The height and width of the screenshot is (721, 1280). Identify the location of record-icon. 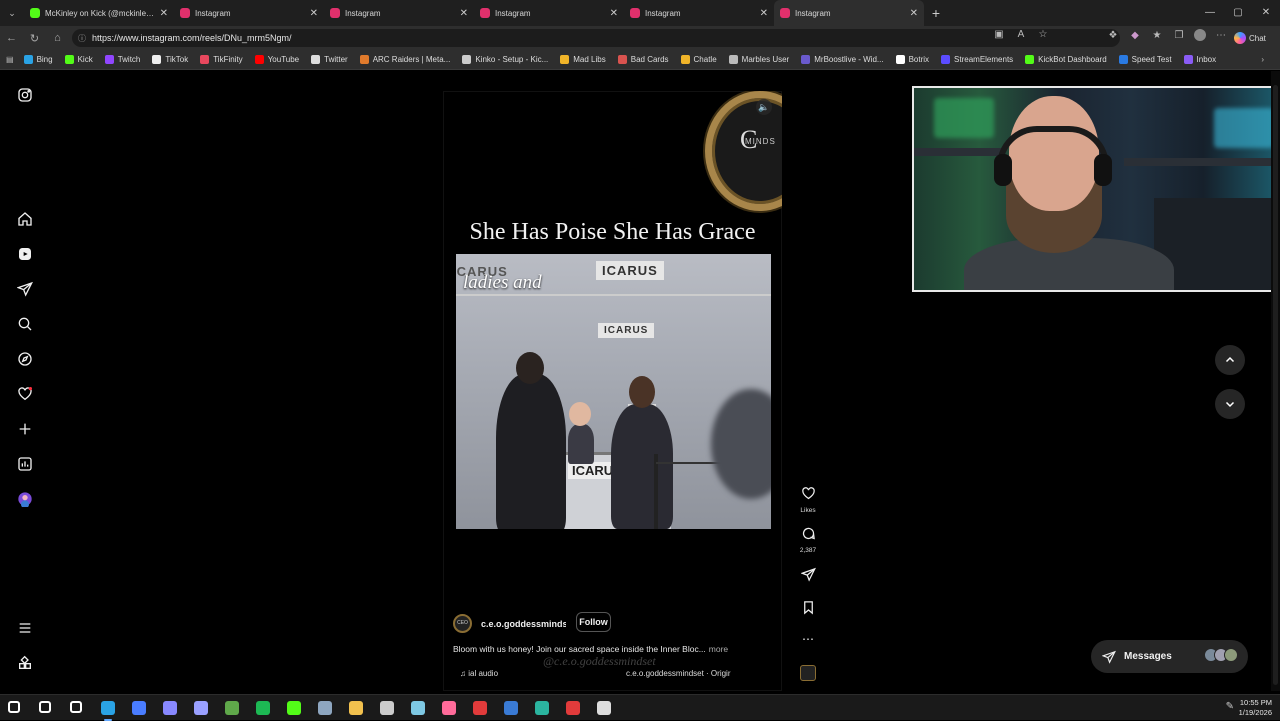
(480, 708).